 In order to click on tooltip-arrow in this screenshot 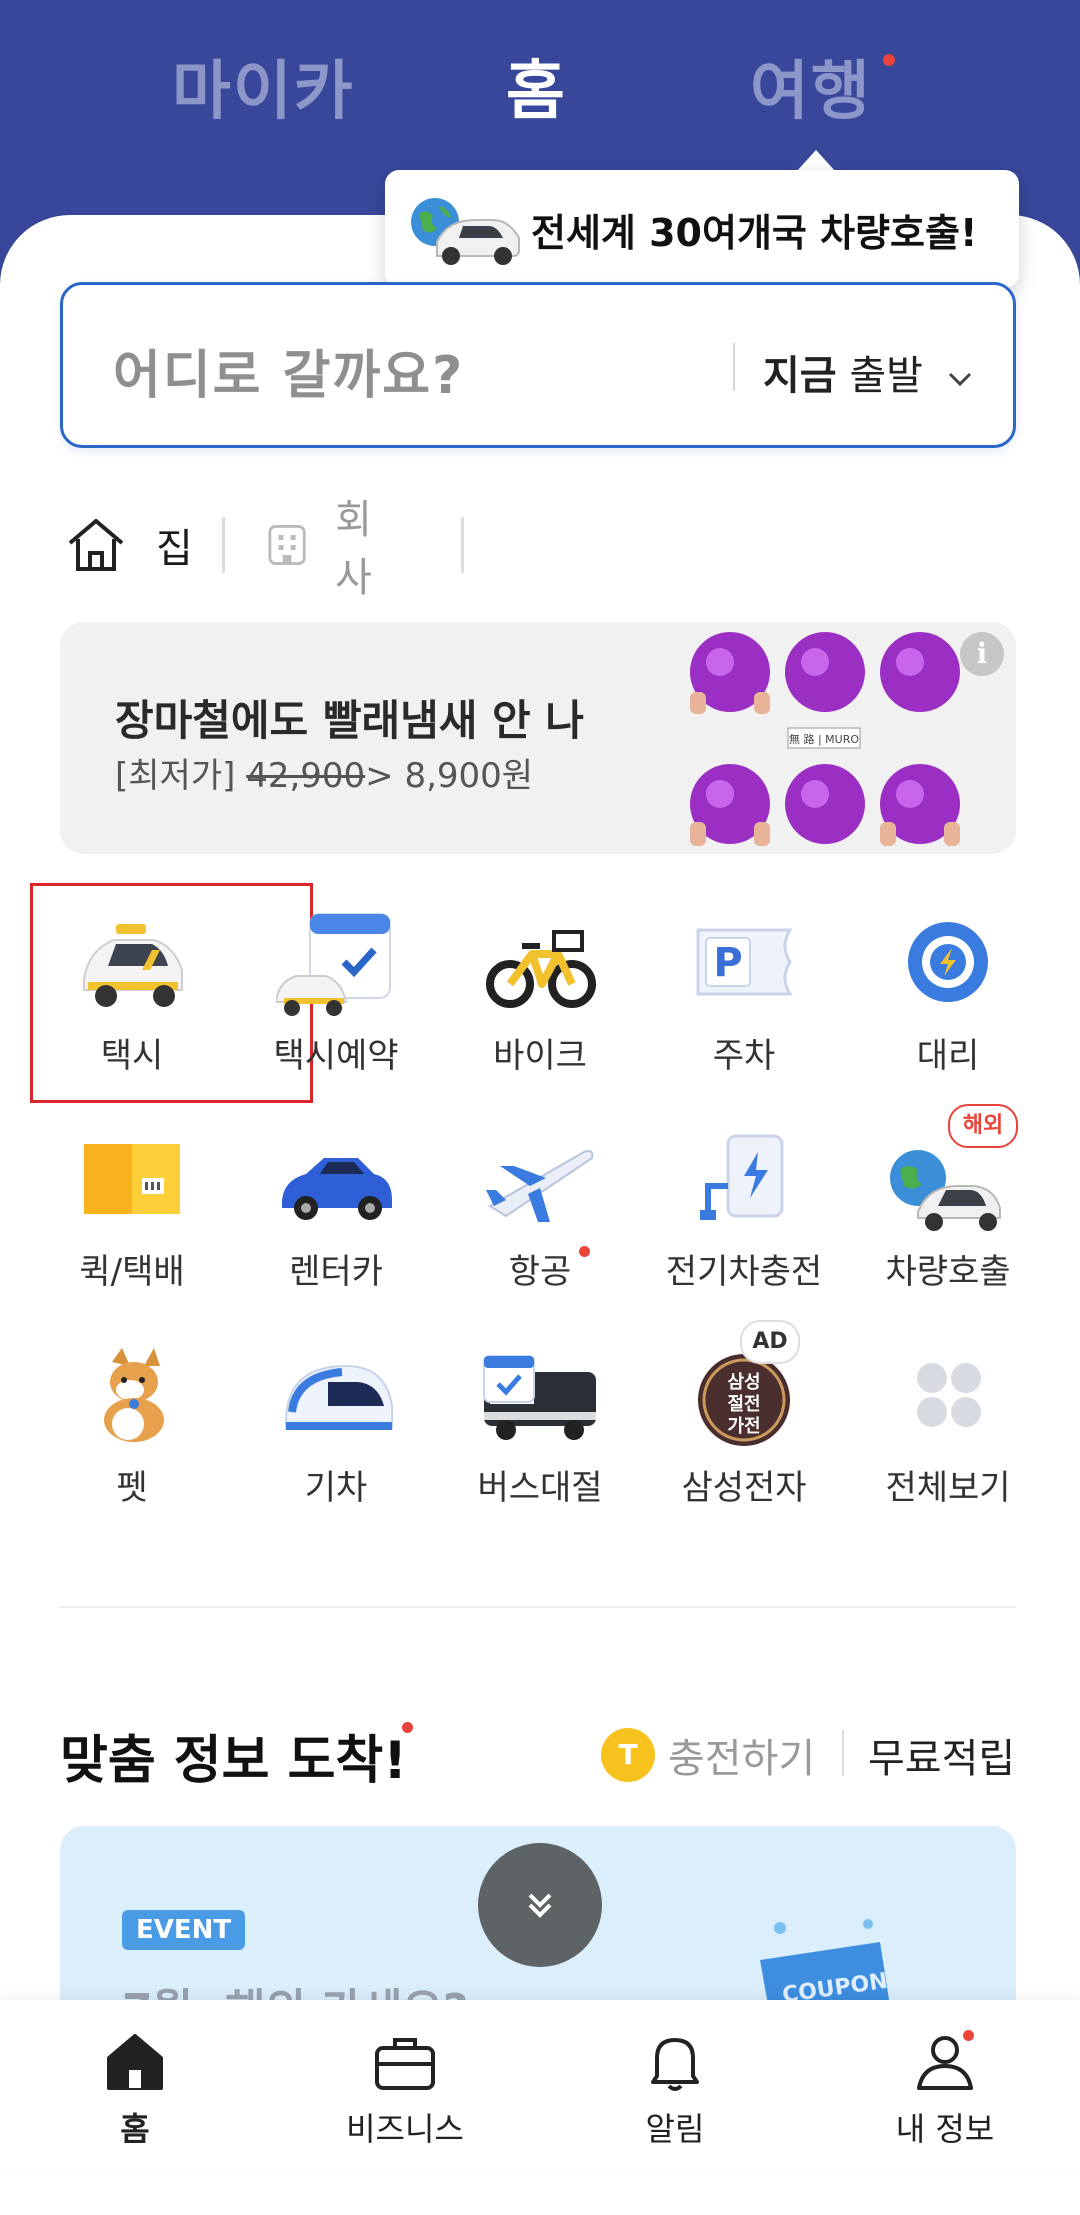, I will do `click(816, 161)`.